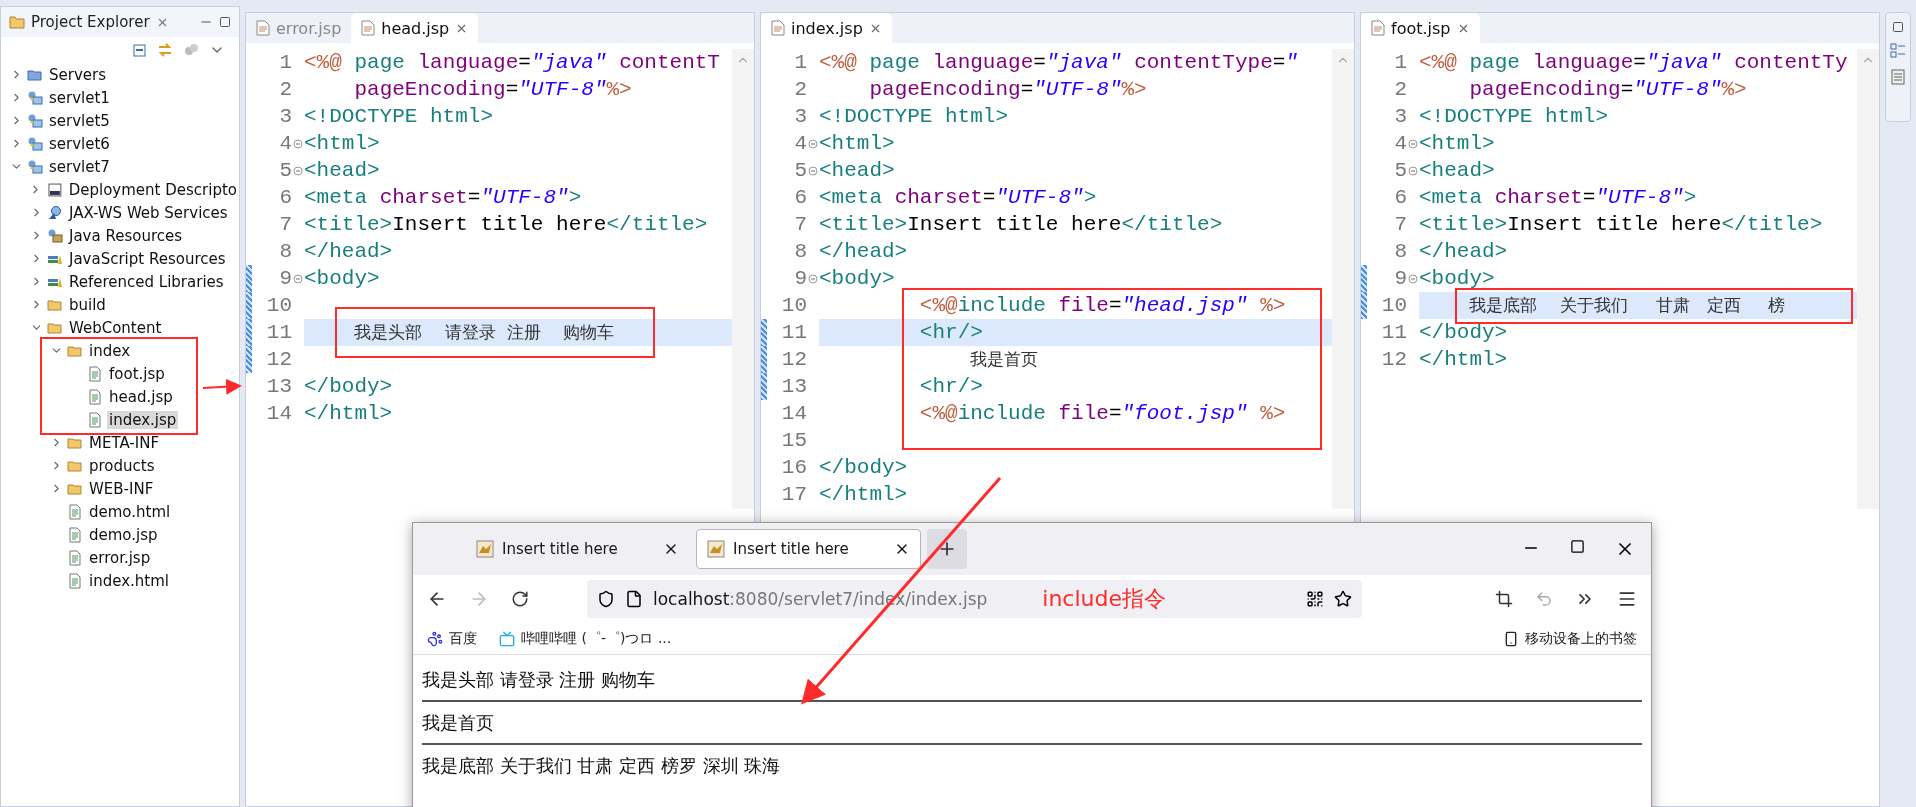 This screenshot has height=807, width=1916. What do you see at coordinates (148, 212) in the screenshot?
I see `tree-item: JAX-WS Web Services` at bounding box center [148, 212].